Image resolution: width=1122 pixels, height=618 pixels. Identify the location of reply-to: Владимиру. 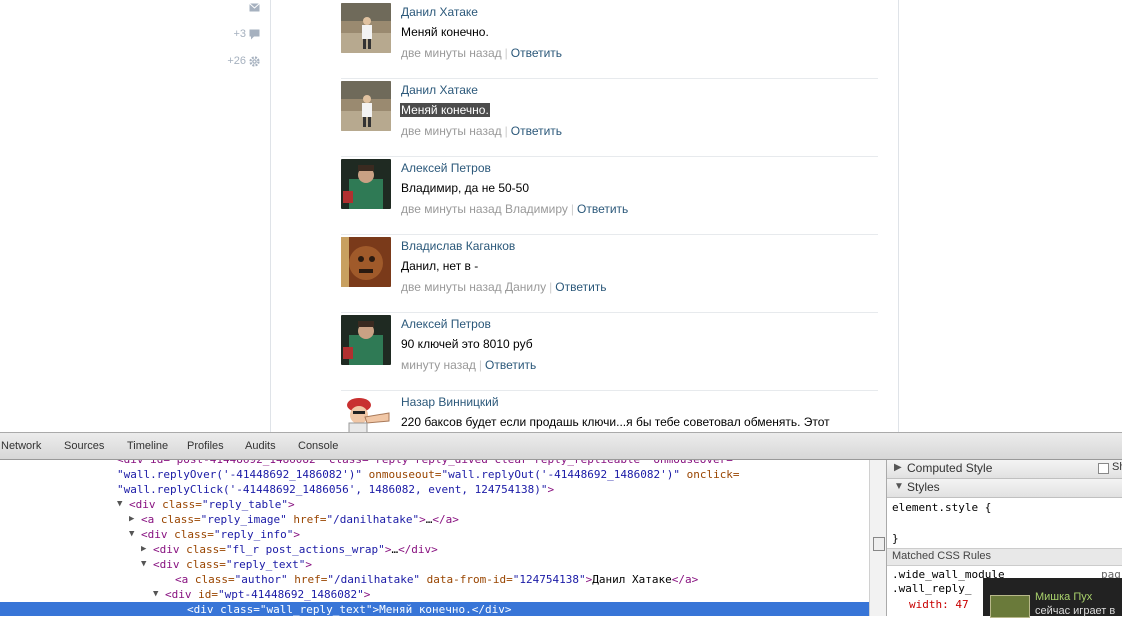
(536, 209).